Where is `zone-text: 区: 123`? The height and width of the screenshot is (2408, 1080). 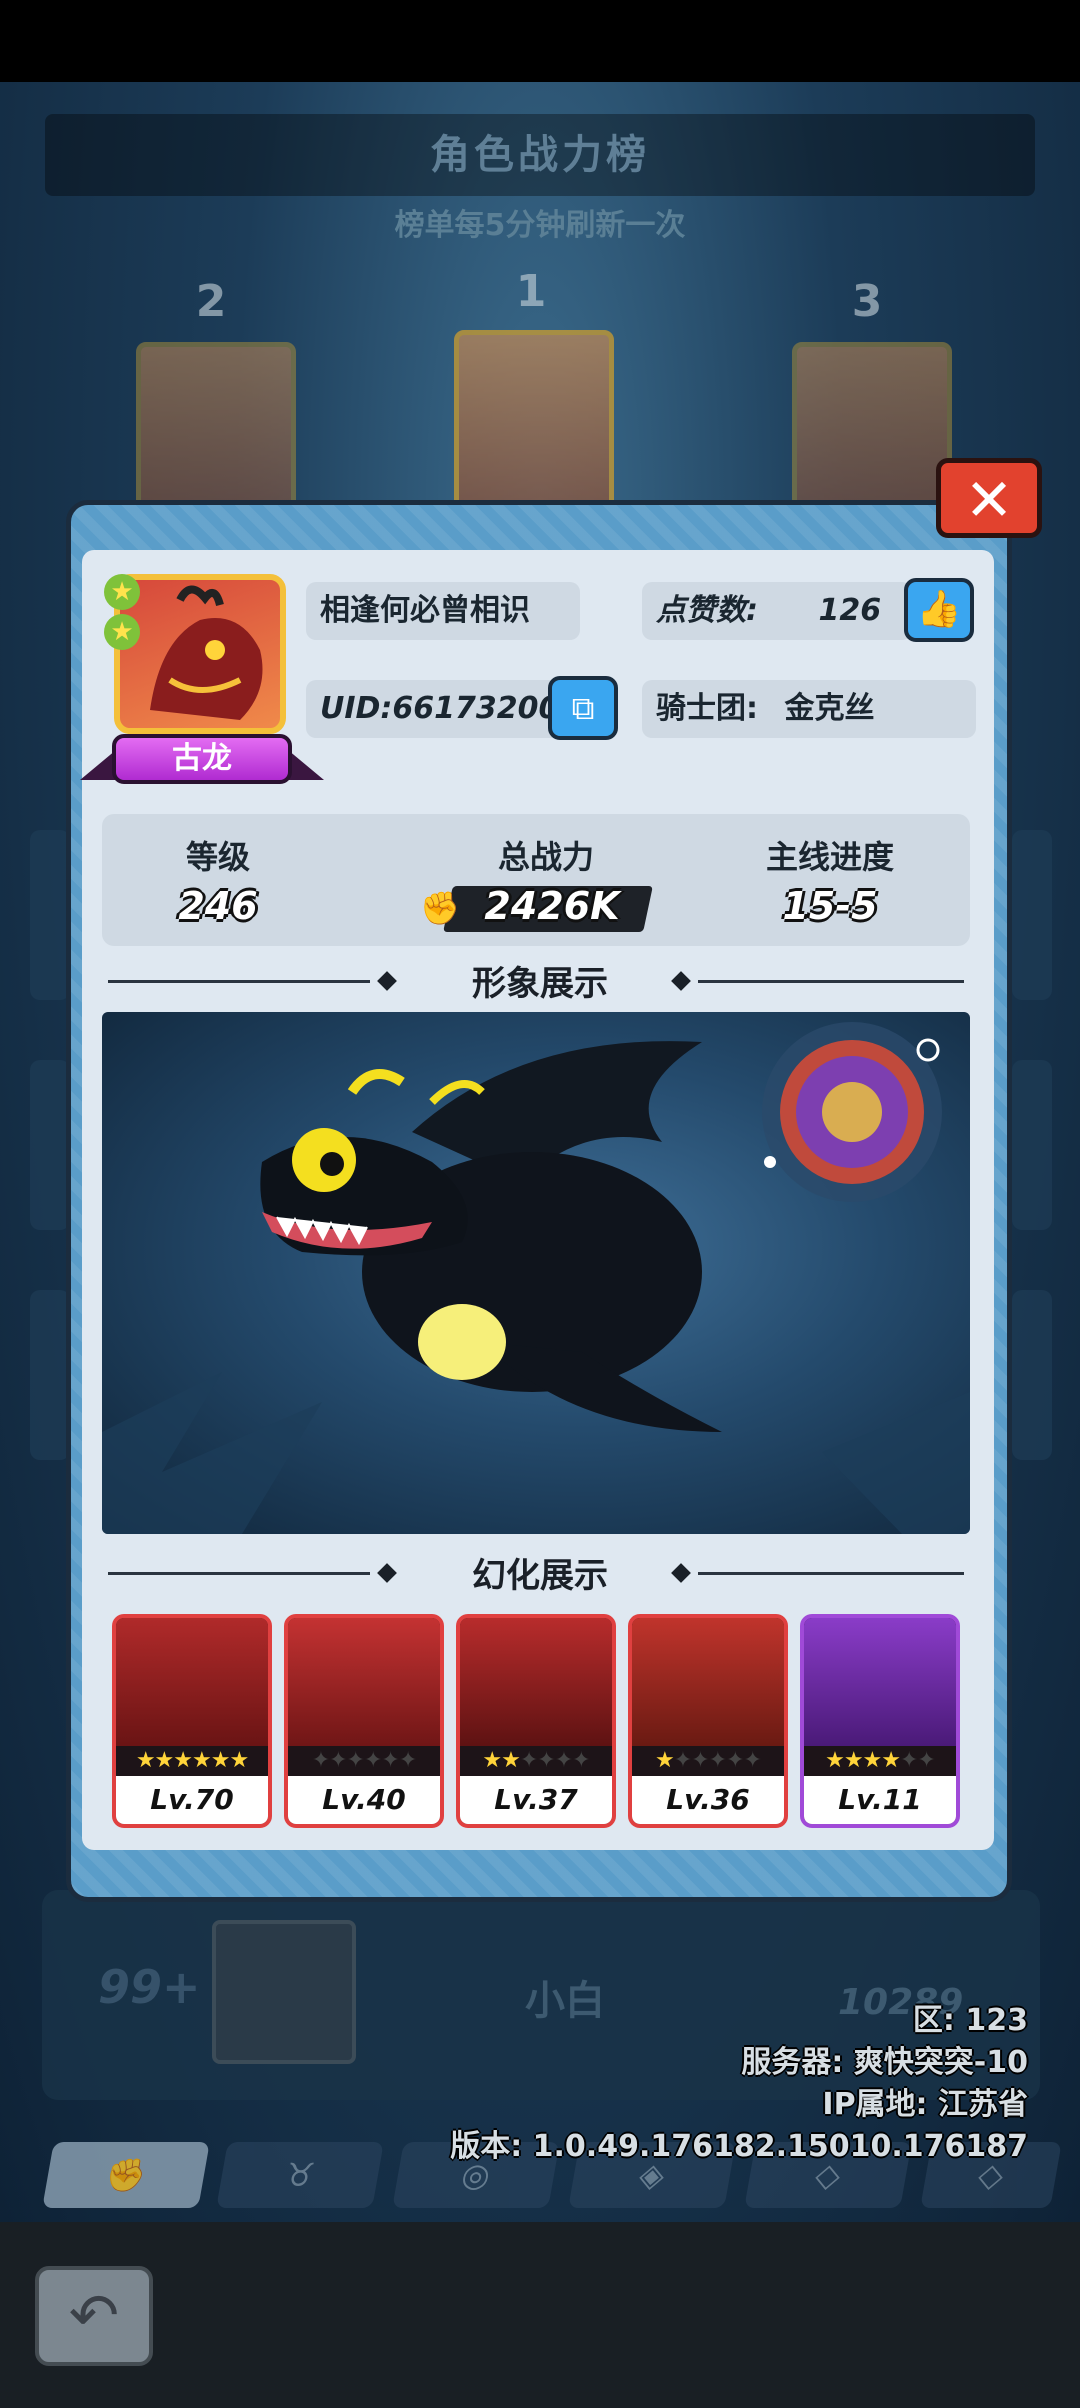
zone-text: 区: 123 is located at coordinates (970, 2020).